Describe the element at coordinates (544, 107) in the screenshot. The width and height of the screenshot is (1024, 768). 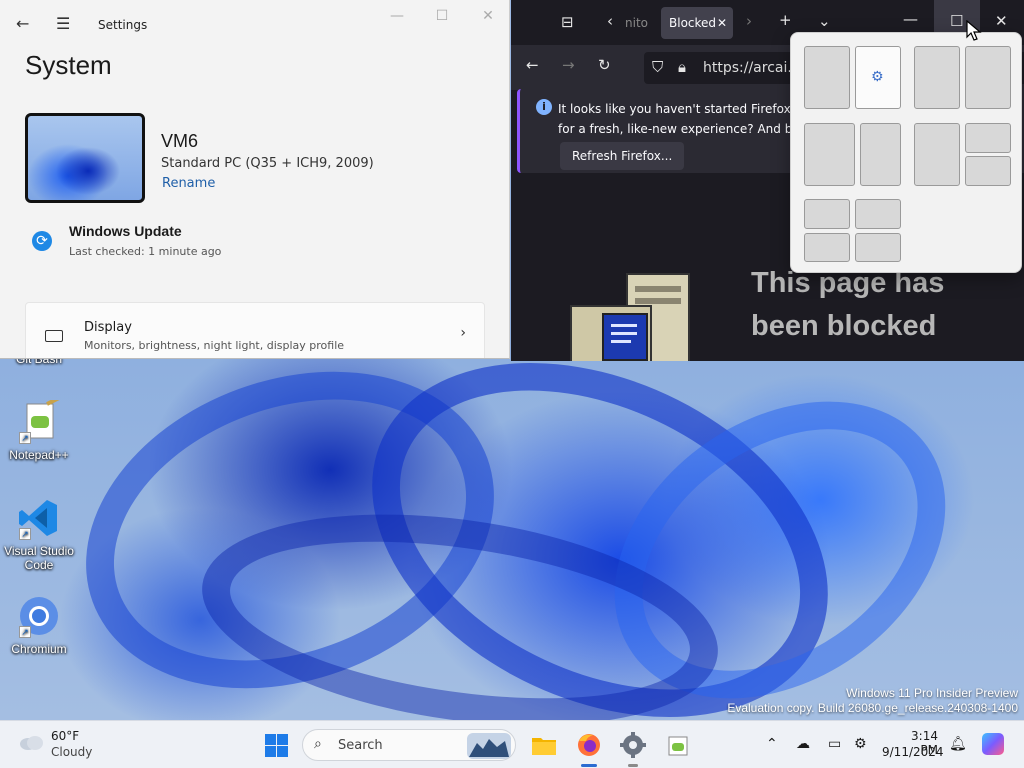
I see `info-icon: i` at that location.